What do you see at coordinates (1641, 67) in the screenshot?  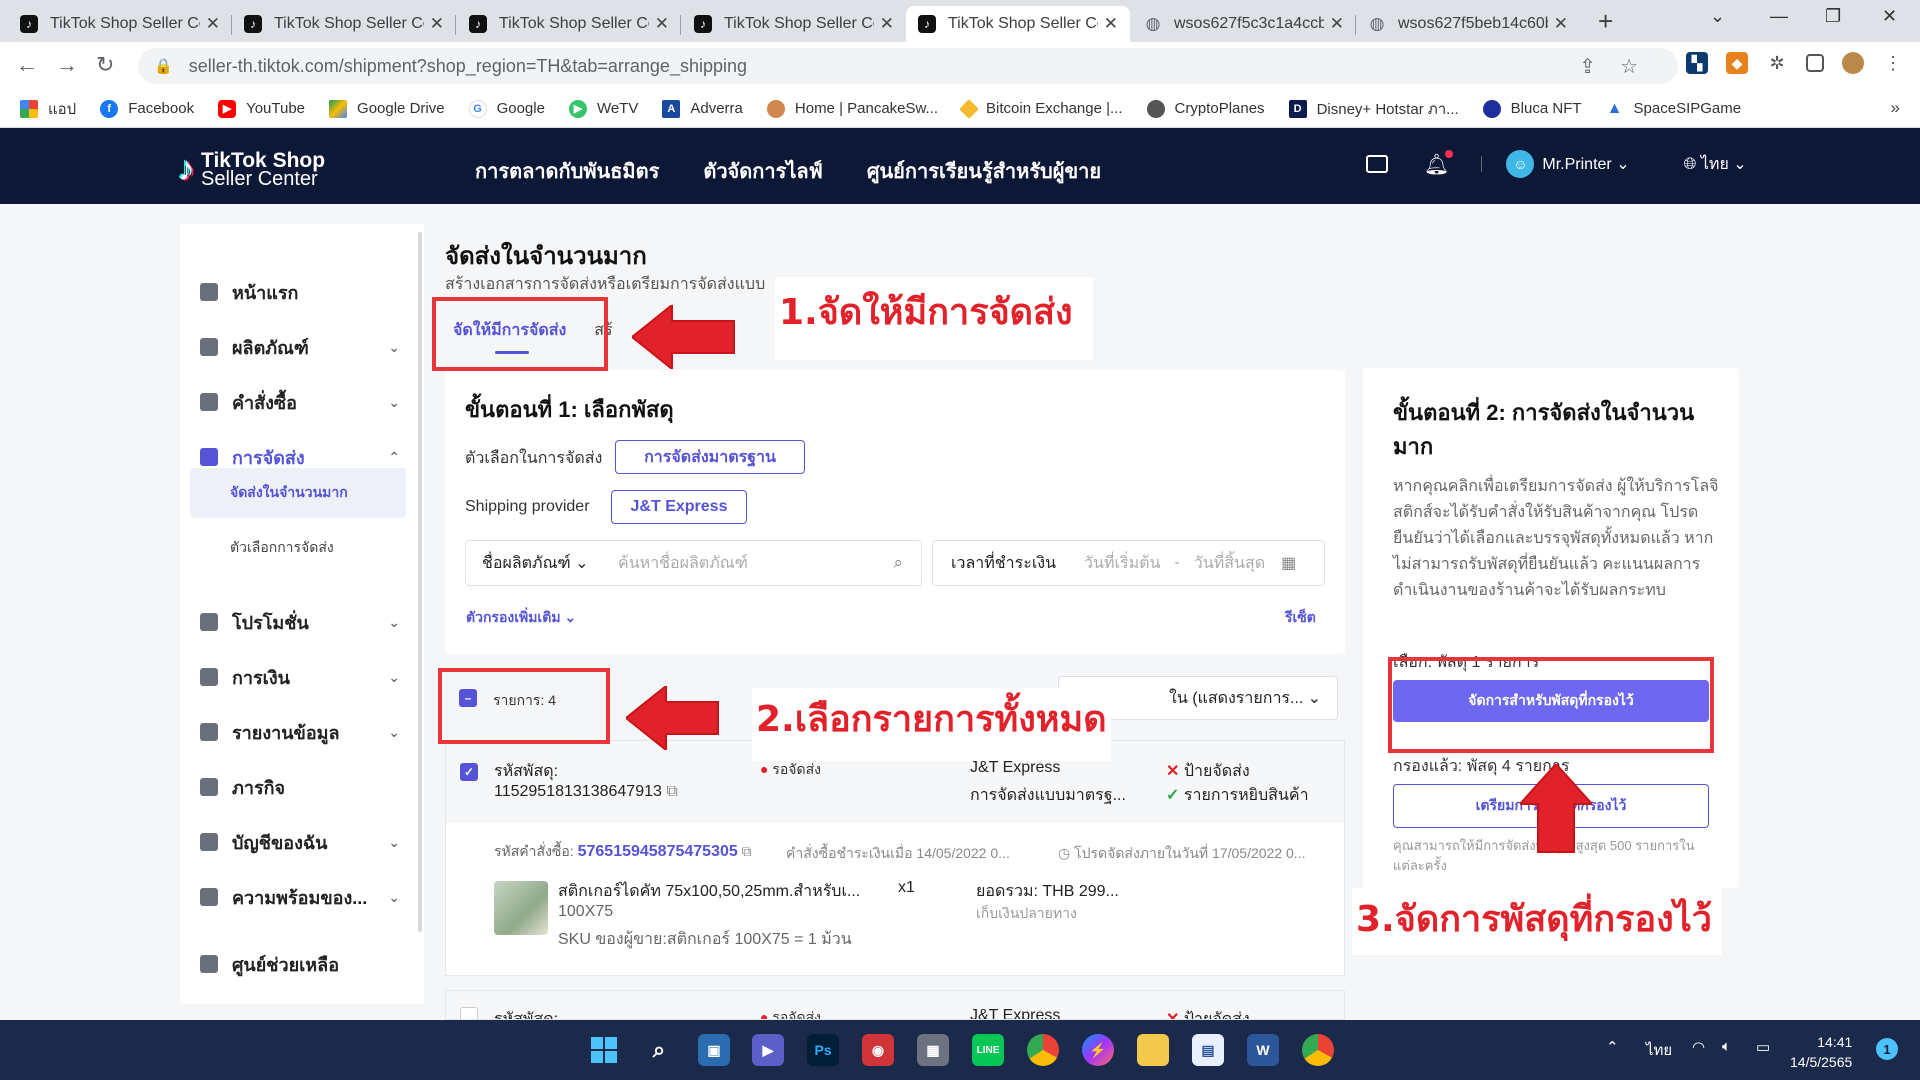 I see `bookmark-star-icon: ☆` at bounding box center [1641, 67].